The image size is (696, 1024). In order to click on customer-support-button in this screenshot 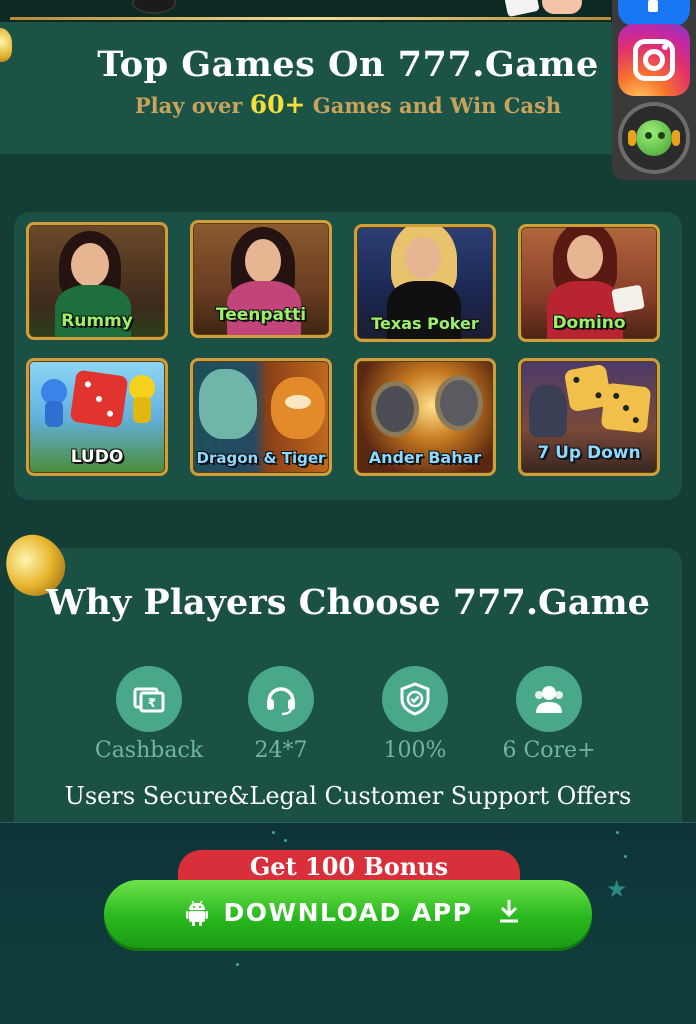, I will do `click(654, 138)`.